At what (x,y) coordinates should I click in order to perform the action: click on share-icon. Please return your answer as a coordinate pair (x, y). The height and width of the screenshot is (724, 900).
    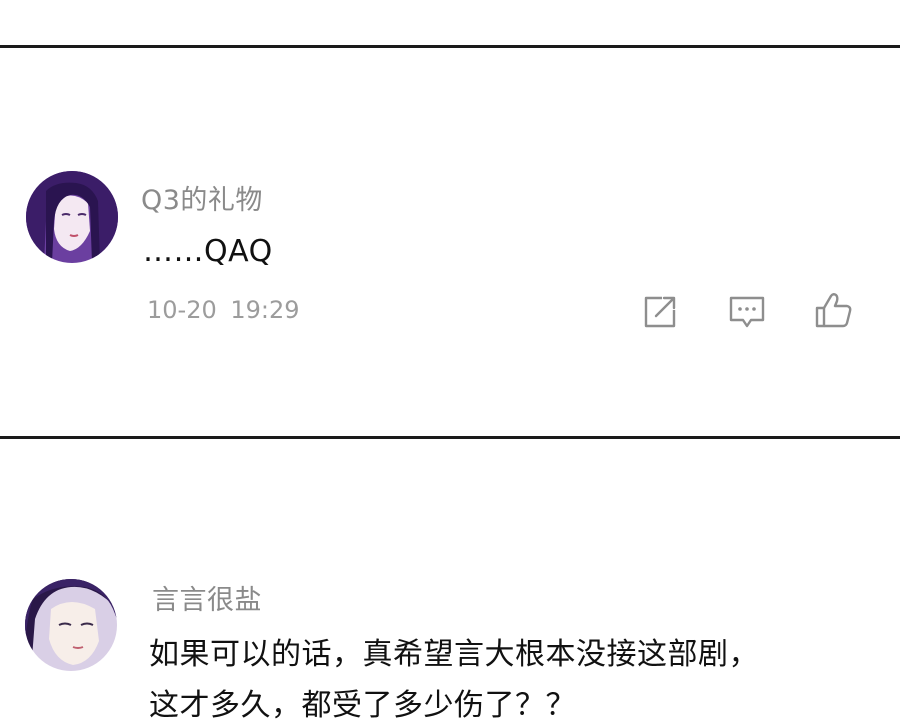
    Looking at the image, I should click on (660, 312).